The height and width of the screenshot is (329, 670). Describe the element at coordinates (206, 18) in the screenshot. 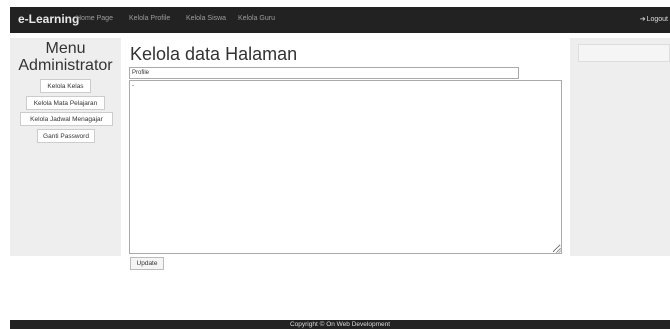

I see `nav-kelola-siswa: Kelola Siswa` at that location.